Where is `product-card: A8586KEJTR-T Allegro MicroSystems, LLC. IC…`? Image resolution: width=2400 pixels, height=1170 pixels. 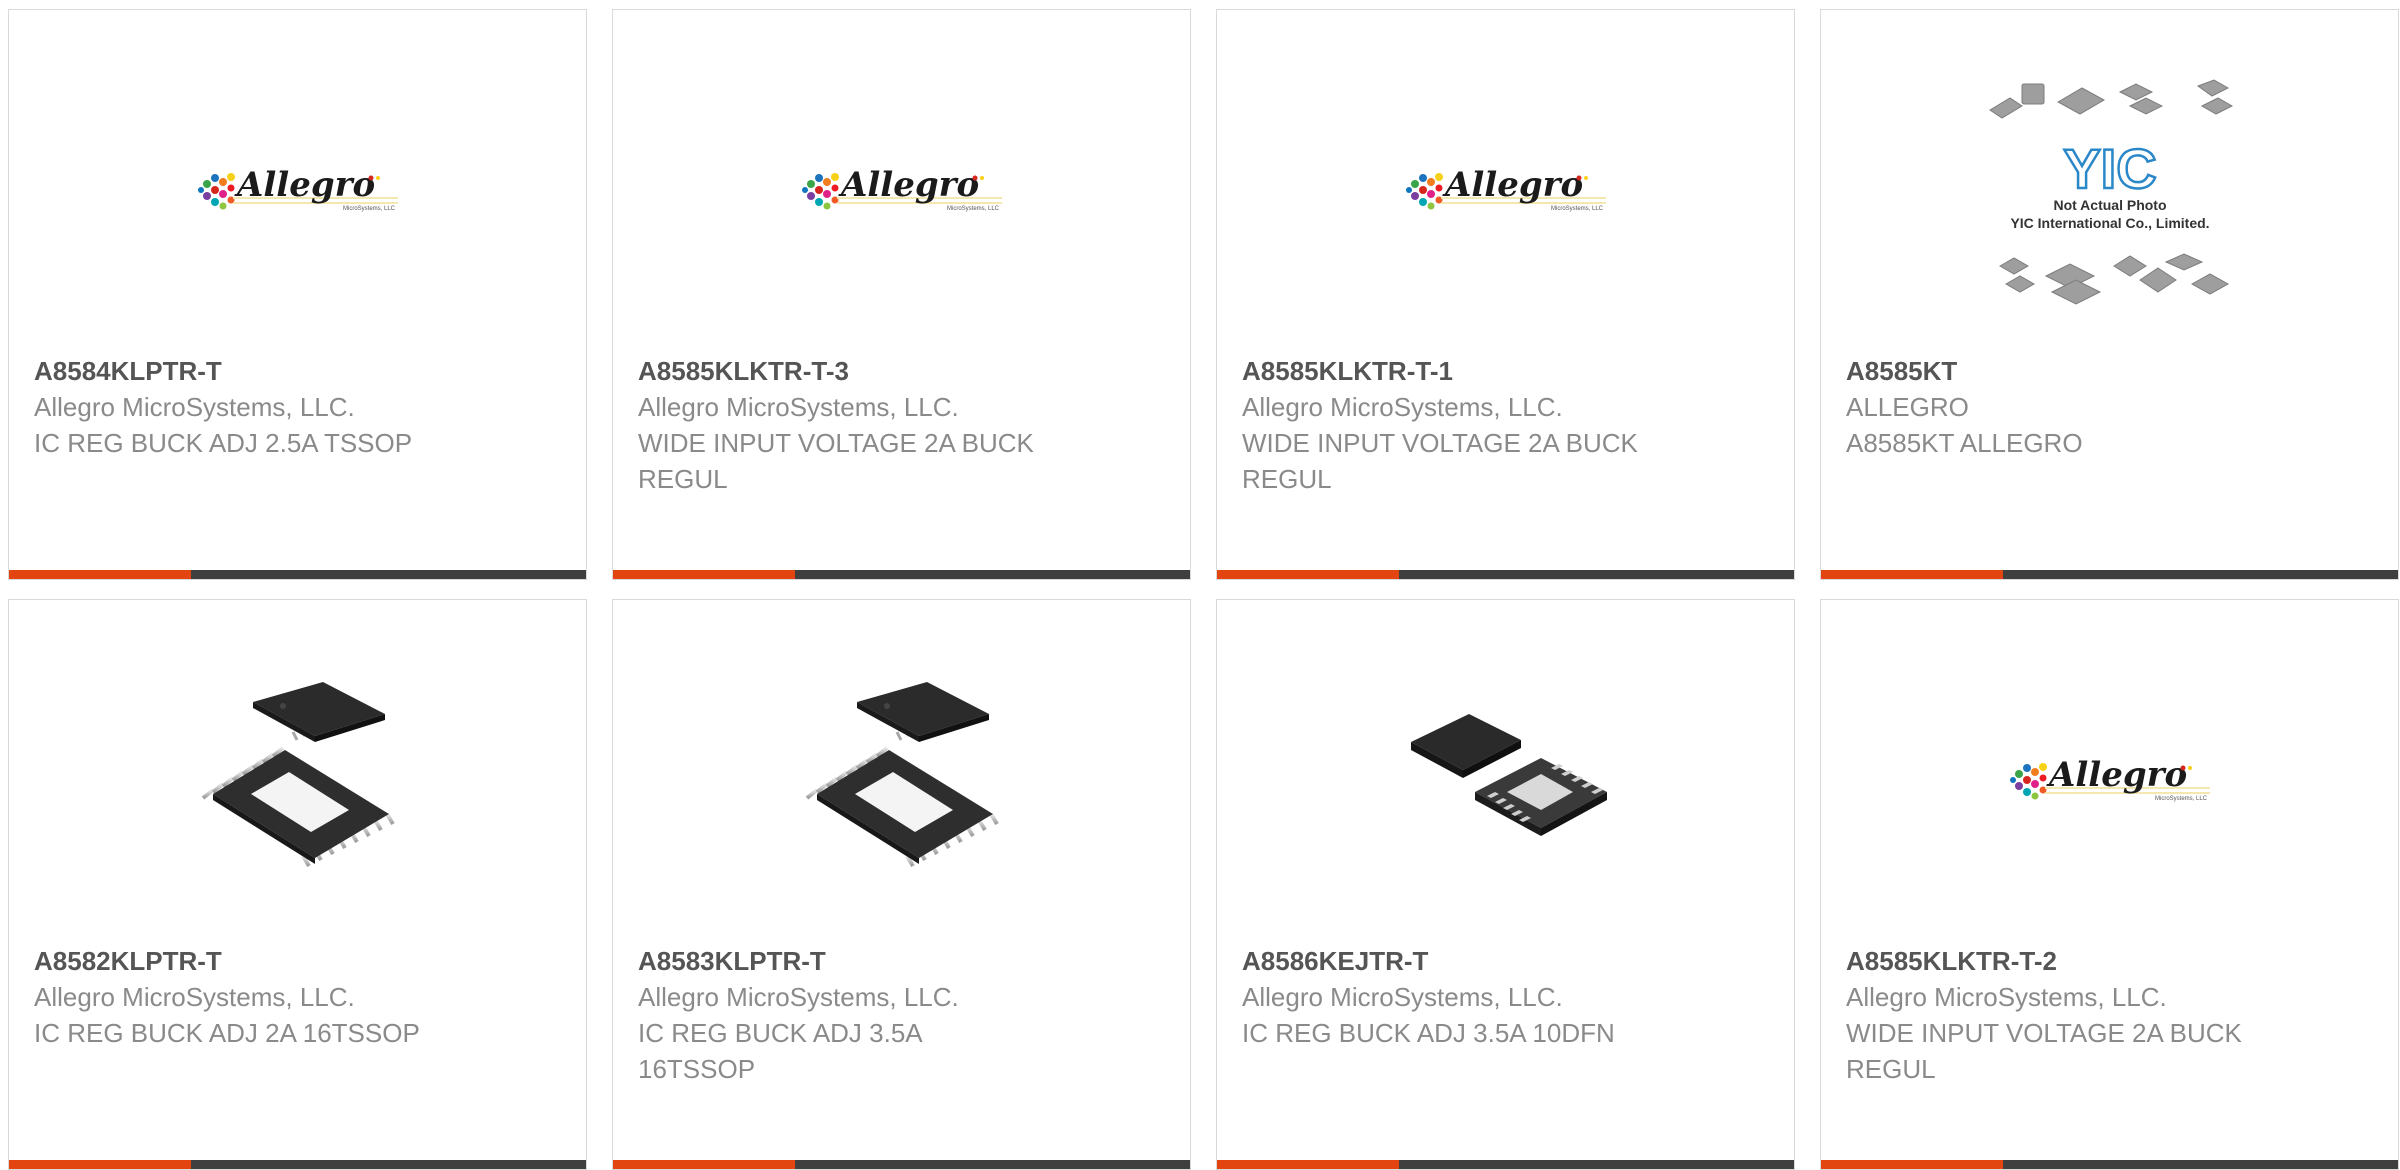 product-card: A8586KEJTR-T Allegro MicroSystems, LLC. IC… is located at coordinates (1505, 884).